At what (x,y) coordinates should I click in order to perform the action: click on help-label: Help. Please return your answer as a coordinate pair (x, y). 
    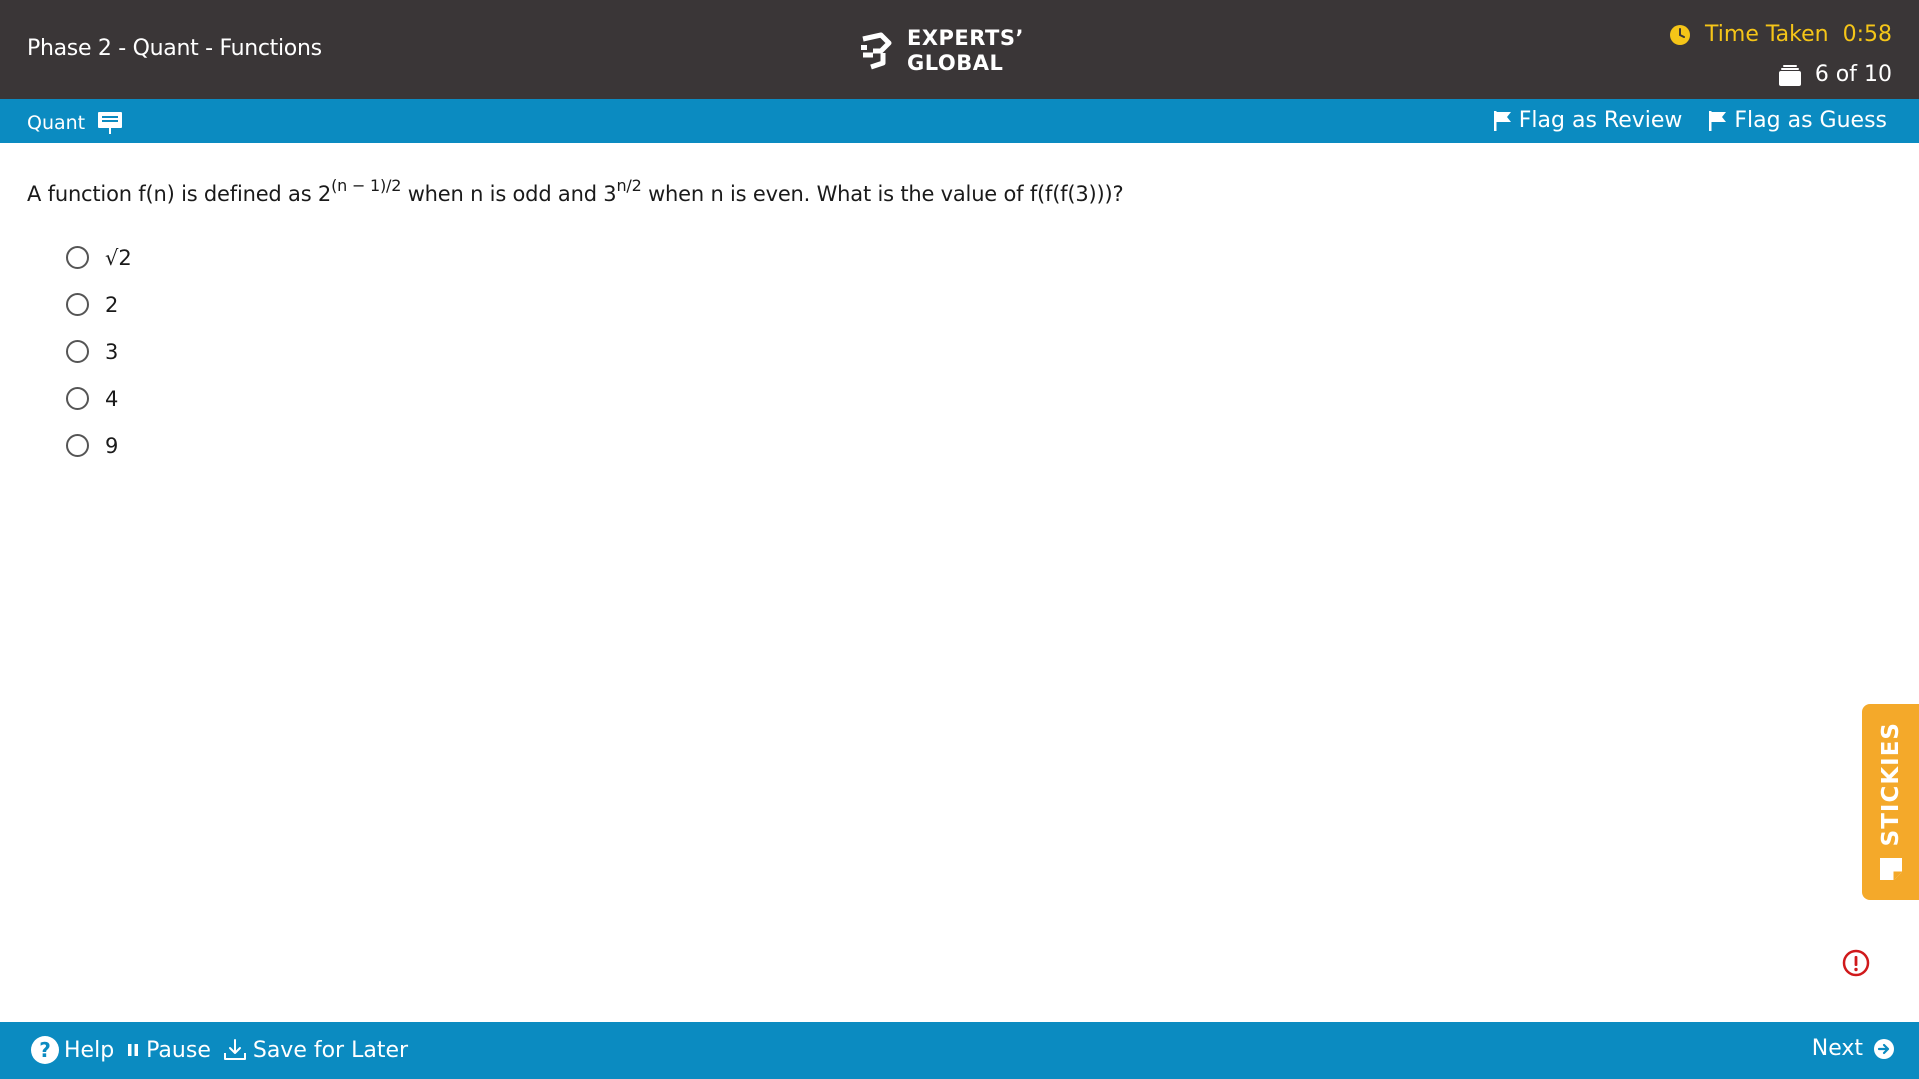
    Looking at the image, I should click on (89, 1050).